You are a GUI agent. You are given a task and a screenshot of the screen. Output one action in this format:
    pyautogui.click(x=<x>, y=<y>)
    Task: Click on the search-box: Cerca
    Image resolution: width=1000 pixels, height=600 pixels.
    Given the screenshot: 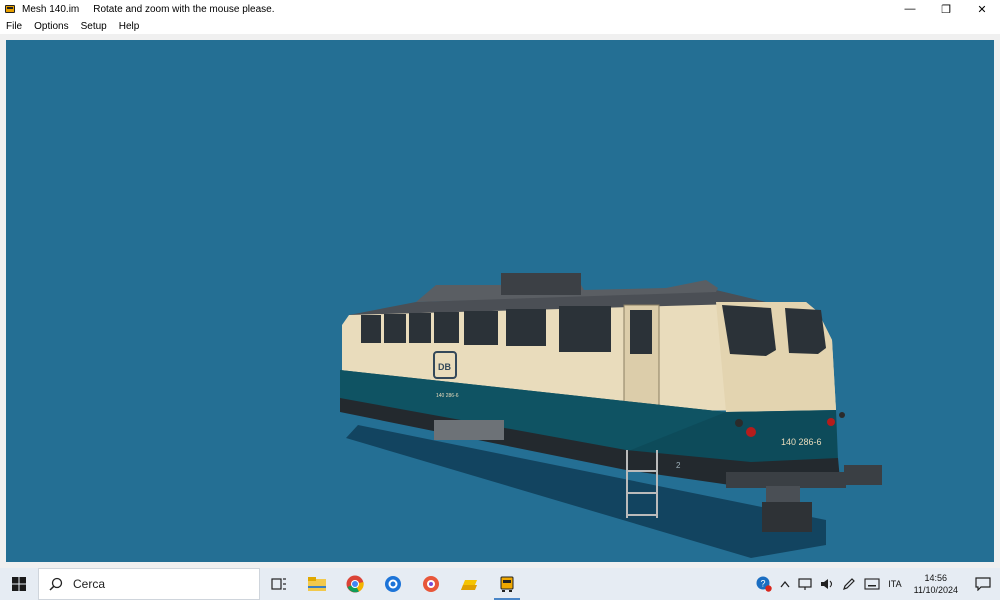 What is the action you would take?
    pyautogui.click(x=149, y=584)
    